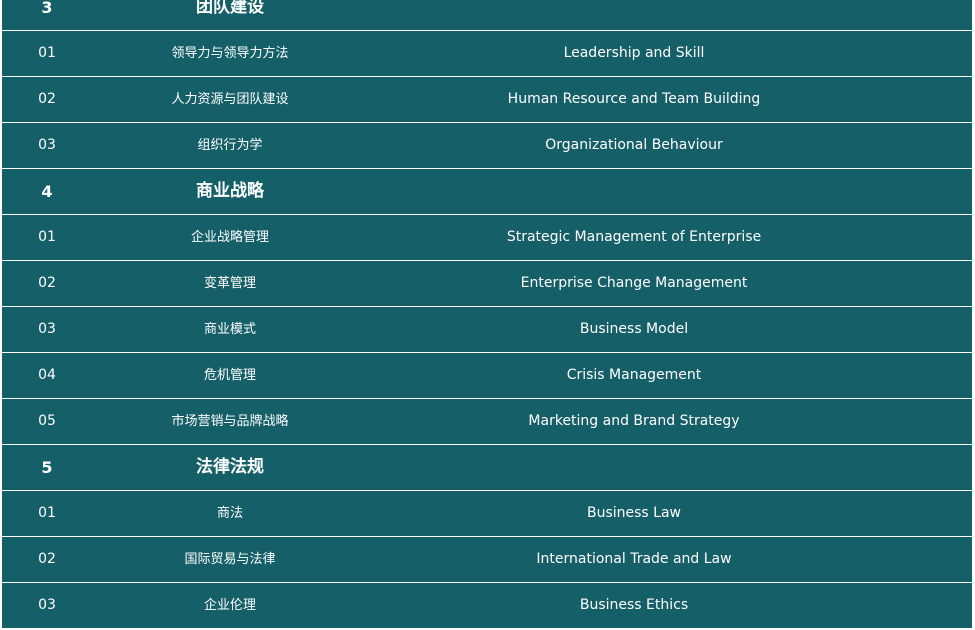 The width and height of the screenshot is (975, 630). I want to click on section-header-row: 5 法律法规, so click(487, 468).